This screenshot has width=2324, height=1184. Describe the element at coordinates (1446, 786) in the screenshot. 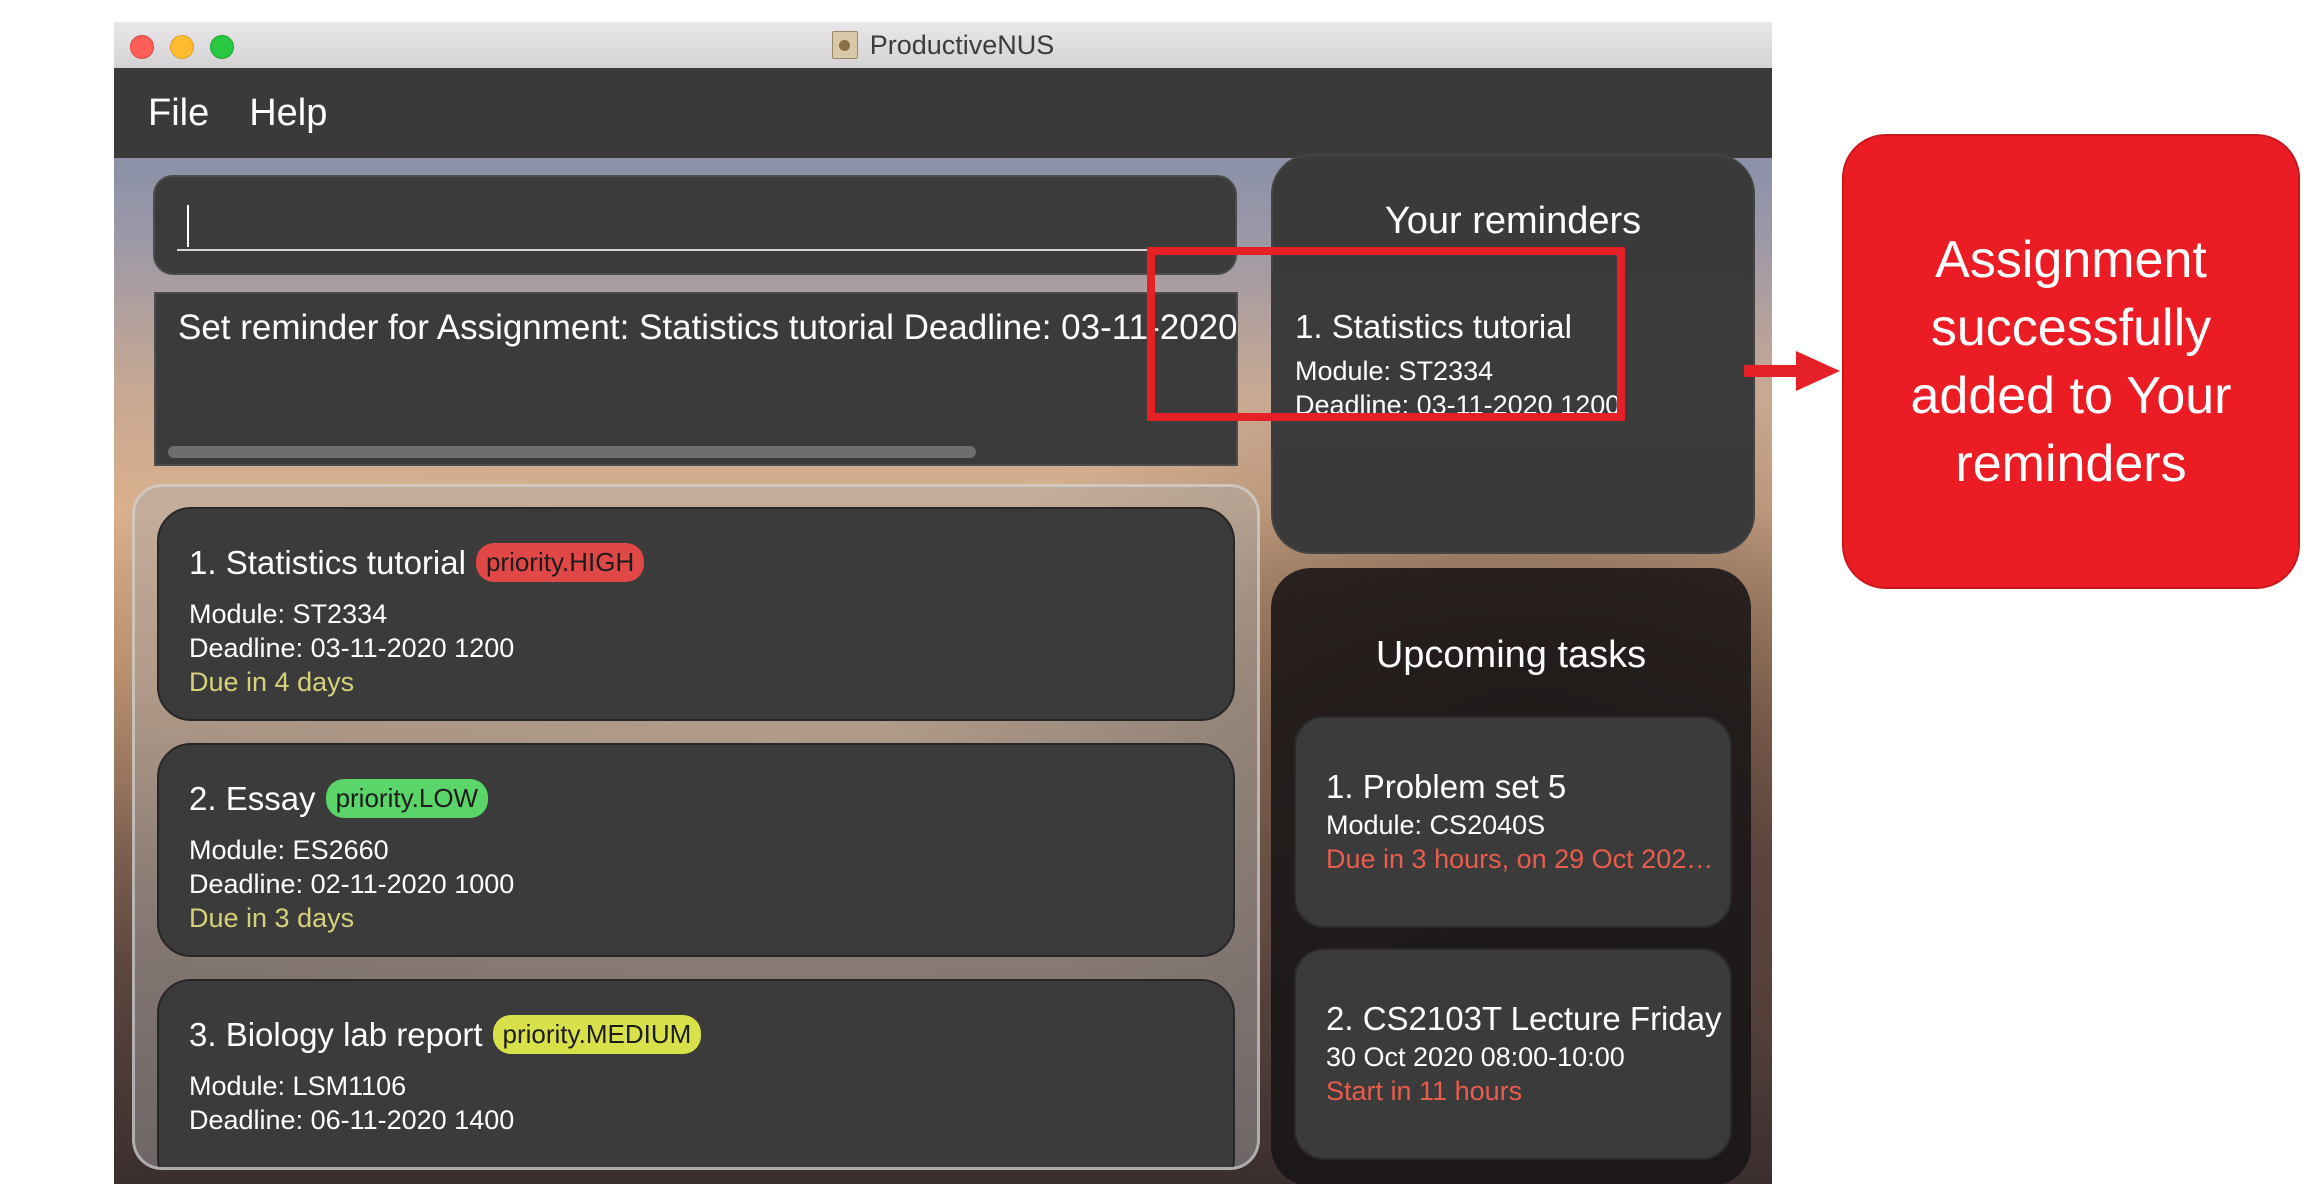

I see `upcoming-title: 1. Problem set 5` at that location.